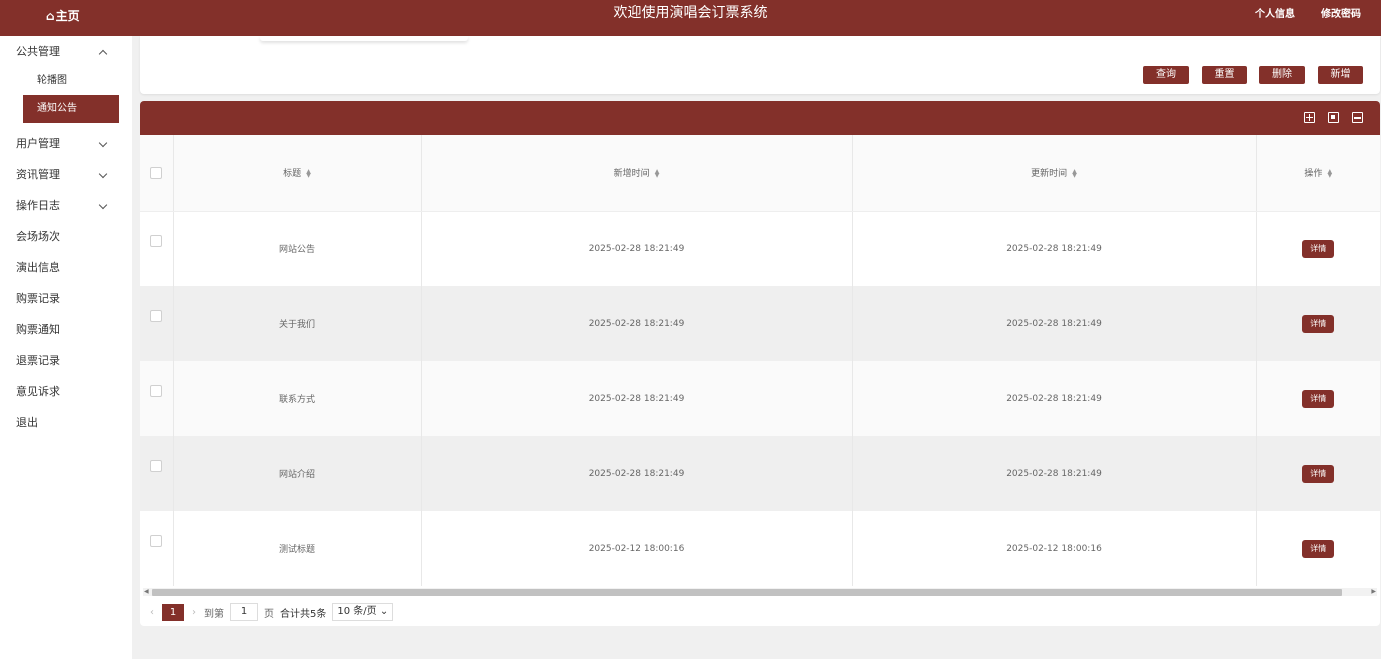  Describe the element at coordinates (38, 205) in the screenshot. I see `sidebar-group-label: 操作日志` at that location.